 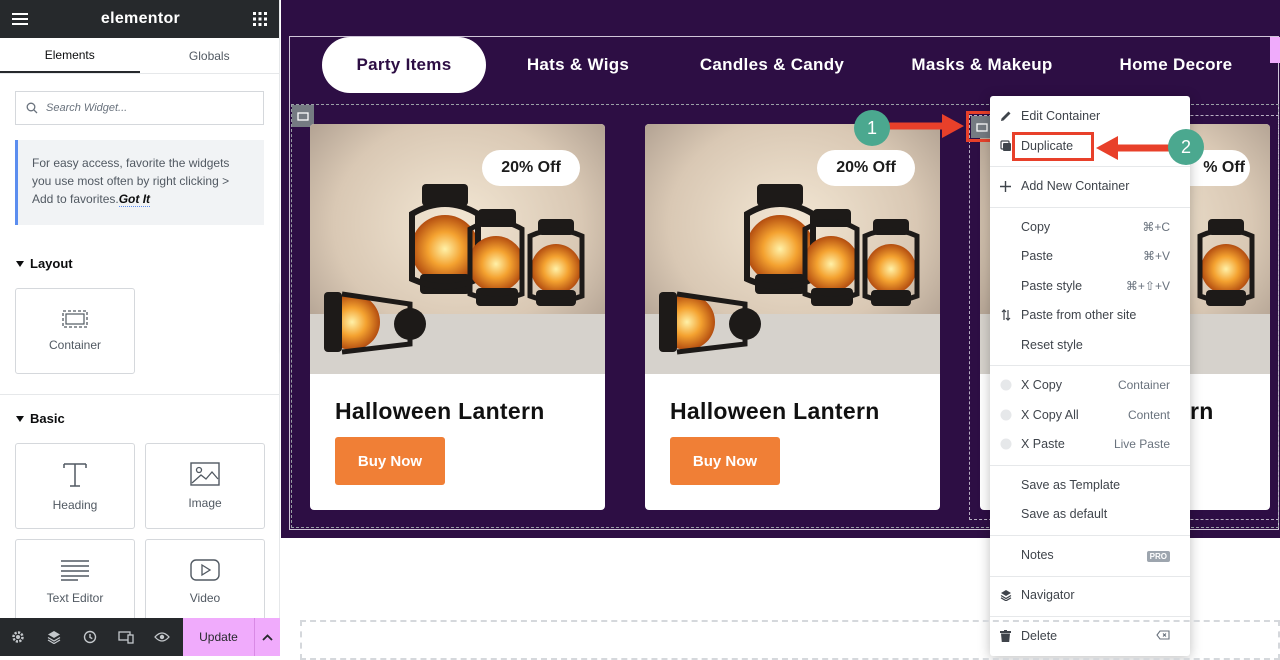 I want to click on menu-item-save-default: Save as default, so click(x=1090, y=514).